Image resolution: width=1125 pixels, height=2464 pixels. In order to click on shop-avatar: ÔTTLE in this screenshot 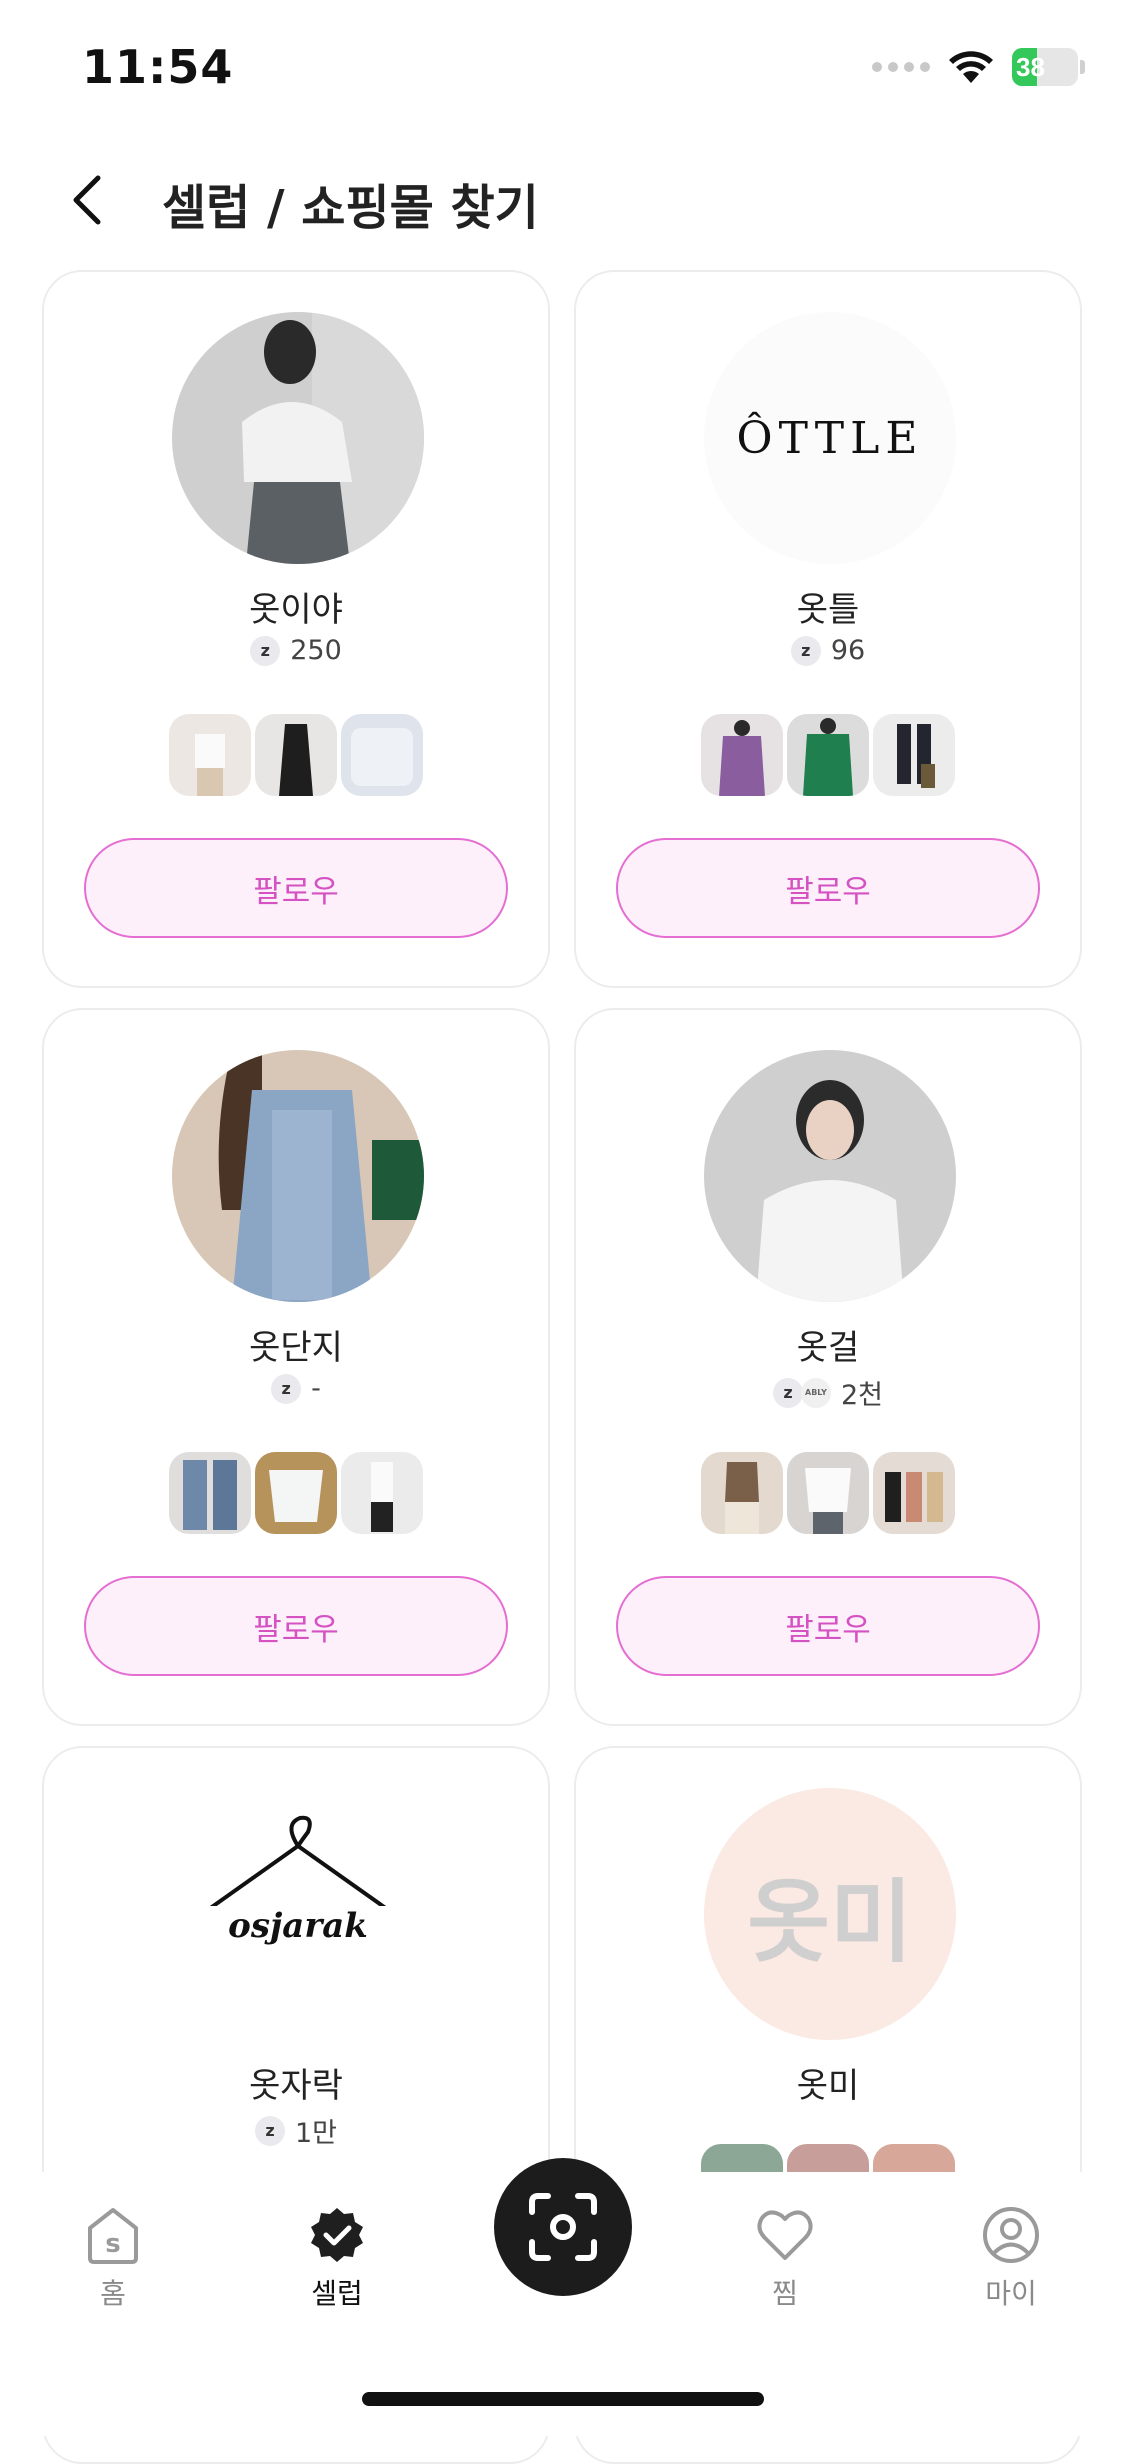, I will do `click(830, 438)`.